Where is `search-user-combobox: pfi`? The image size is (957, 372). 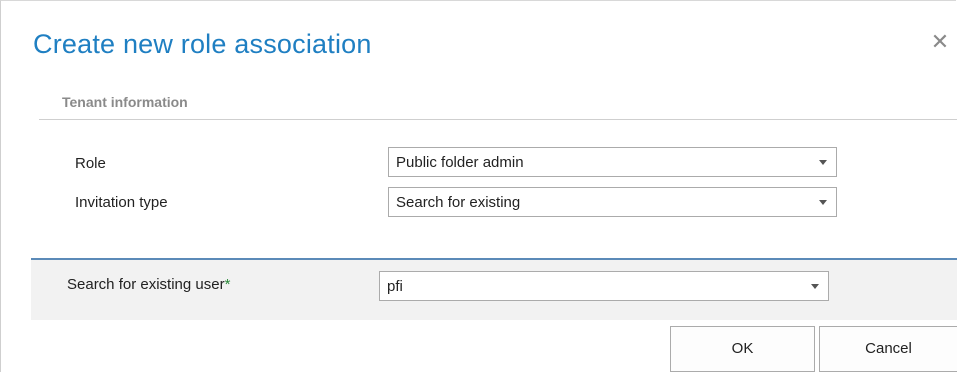
search-user-combobox: pfi is located at coordinates (604, 286).